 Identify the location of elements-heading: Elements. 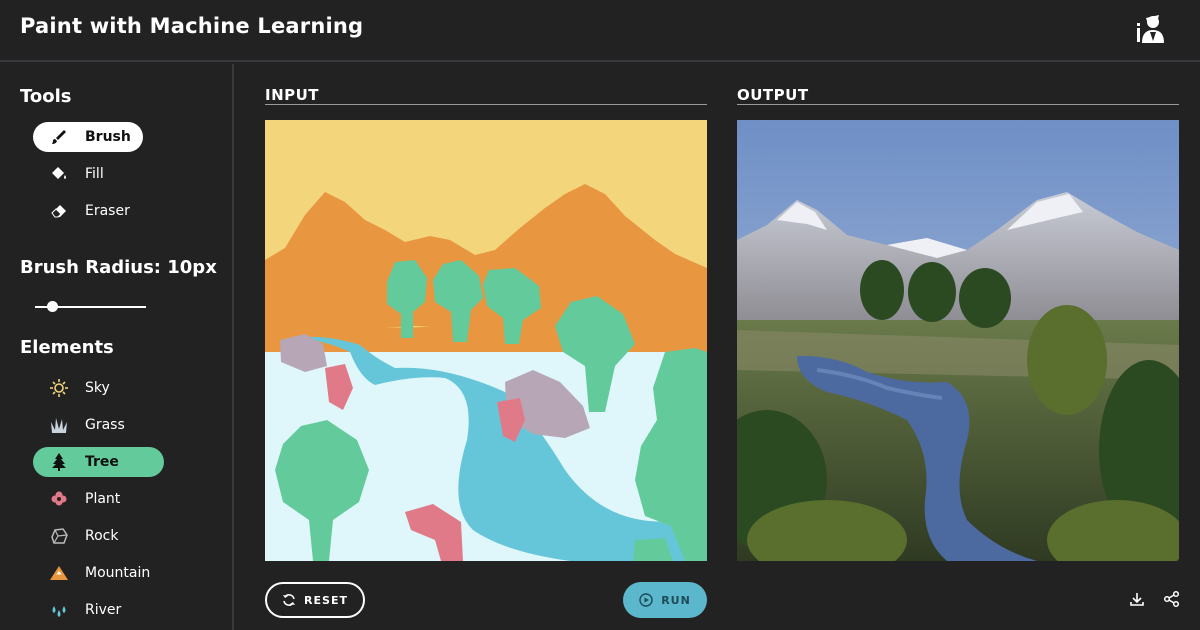
(67, 347).